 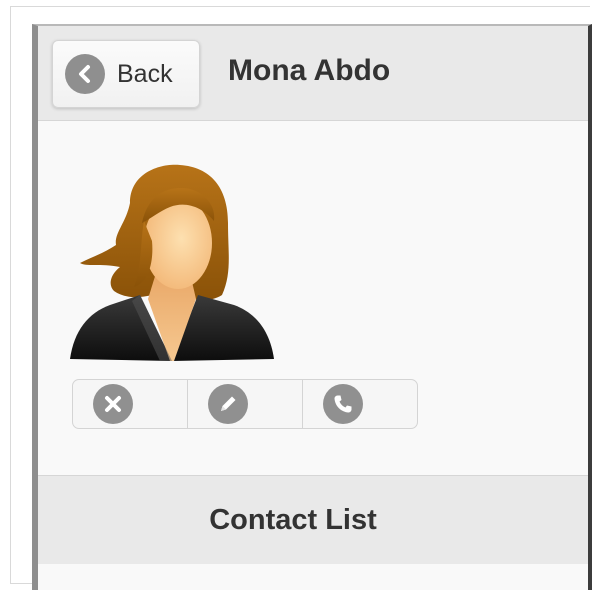 What do you see at coordinates (293, 519) in the screenshot?
I see `footer-title: Contact List` at bounding box center [293, 519].